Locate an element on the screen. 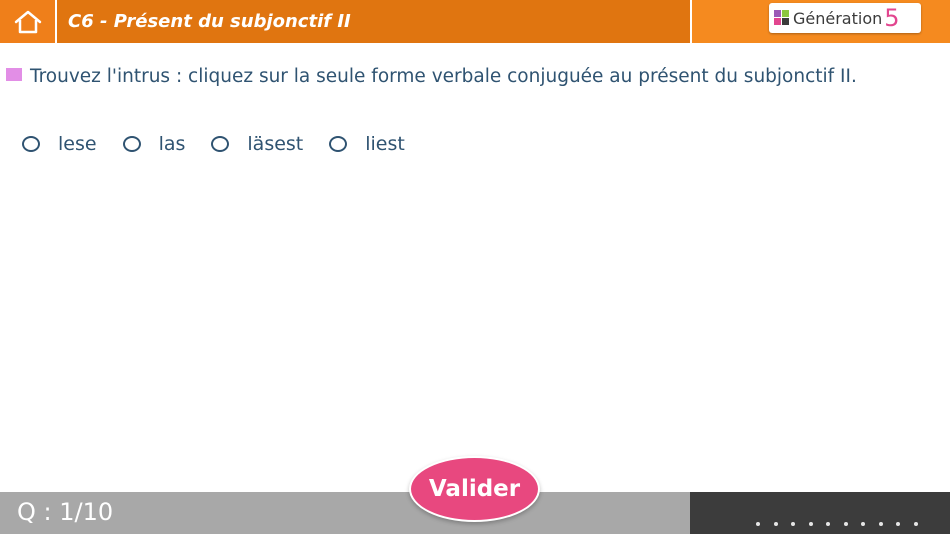 The height and width of the screenshot is (534, 950). validate-label: Valider is located at coordinates (474, 489).